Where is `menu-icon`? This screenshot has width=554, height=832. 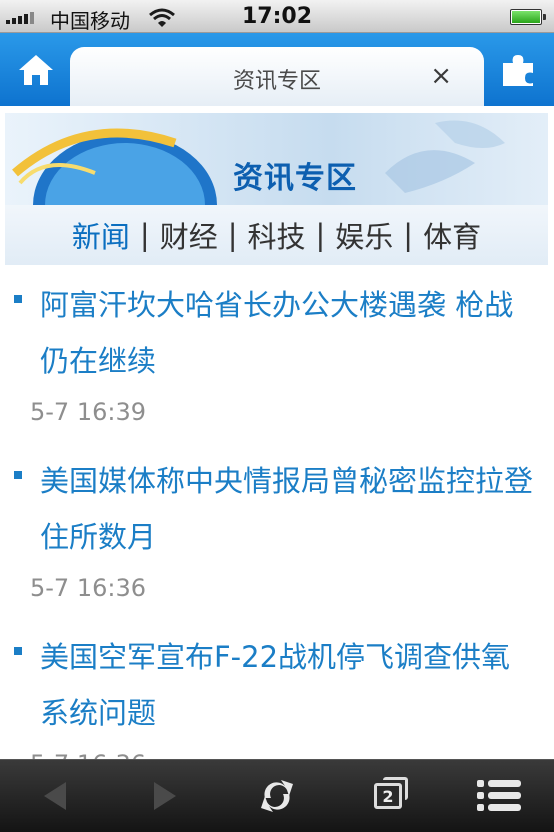
menu-icon is located at coordinates (499, 795).